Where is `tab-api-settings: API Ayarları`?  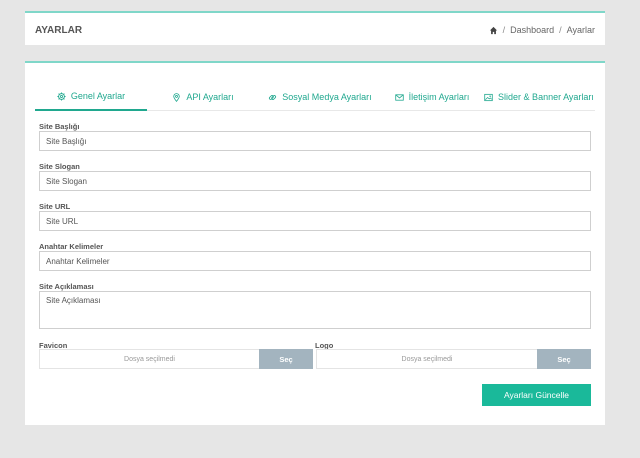
tab-api-settings: API Ayarları is located at coordinates (203, 97).